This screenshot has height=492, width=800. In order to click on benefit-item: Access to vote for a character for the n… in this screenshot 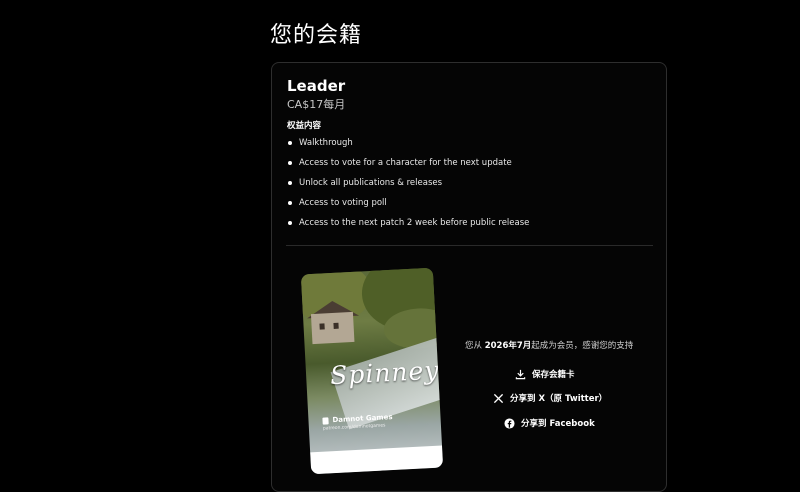, I will do `click(408, 166)`.